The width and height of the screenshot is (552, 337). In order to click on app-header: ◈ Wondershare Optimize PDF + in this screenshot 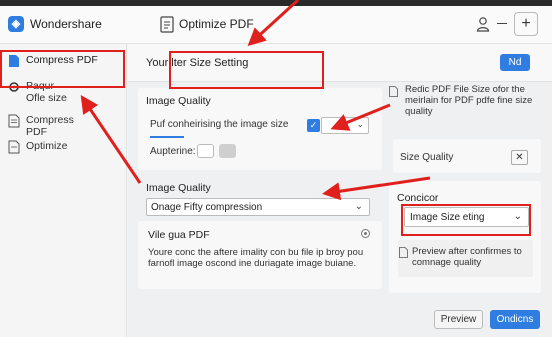, I will do `click(276, 25)`.